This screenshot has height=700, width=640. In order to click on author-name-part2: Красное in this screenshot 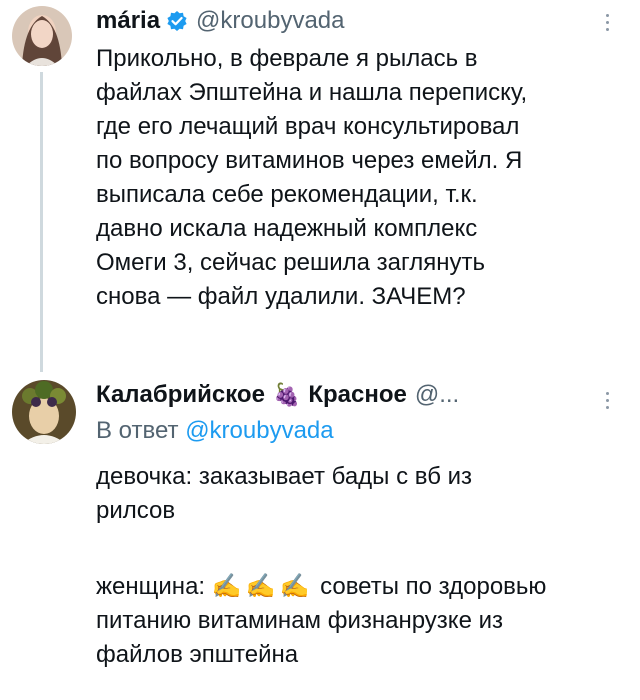, I will do `click(357, 395)`.